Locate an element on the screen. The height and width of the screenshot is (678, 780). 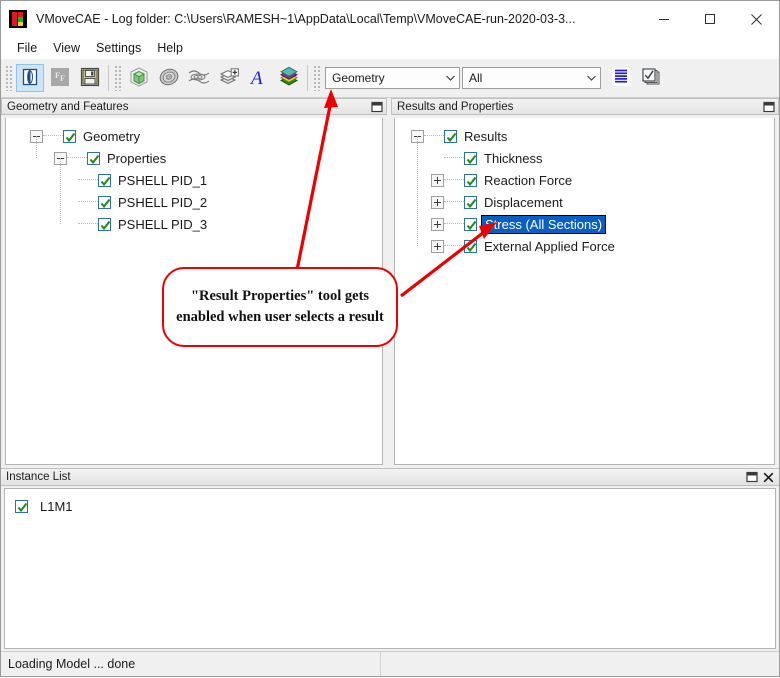
tree-item-geometry: Geometry is located at coordinates (194, 136).